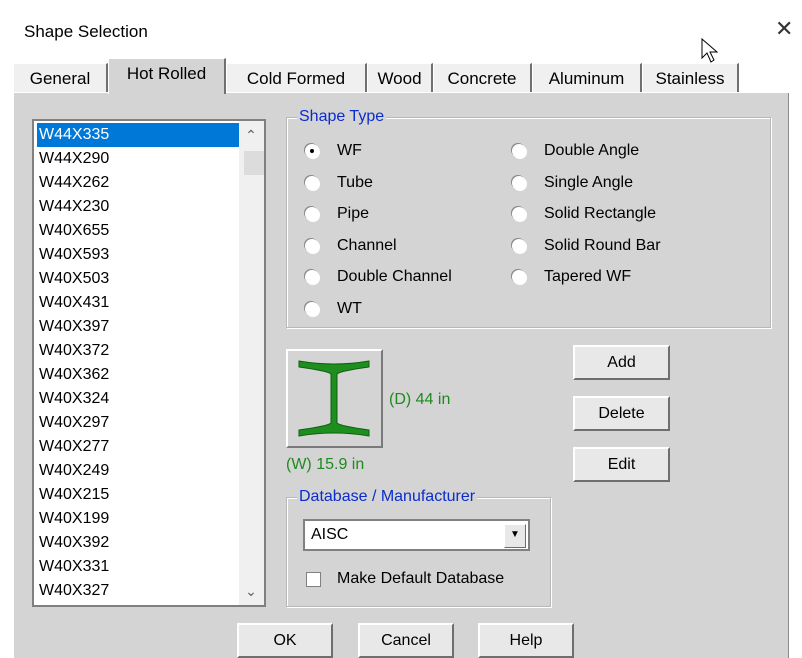  Describe the element at coordinates (60, 77) in the screenshot. I see `tab-general: General` at that location.